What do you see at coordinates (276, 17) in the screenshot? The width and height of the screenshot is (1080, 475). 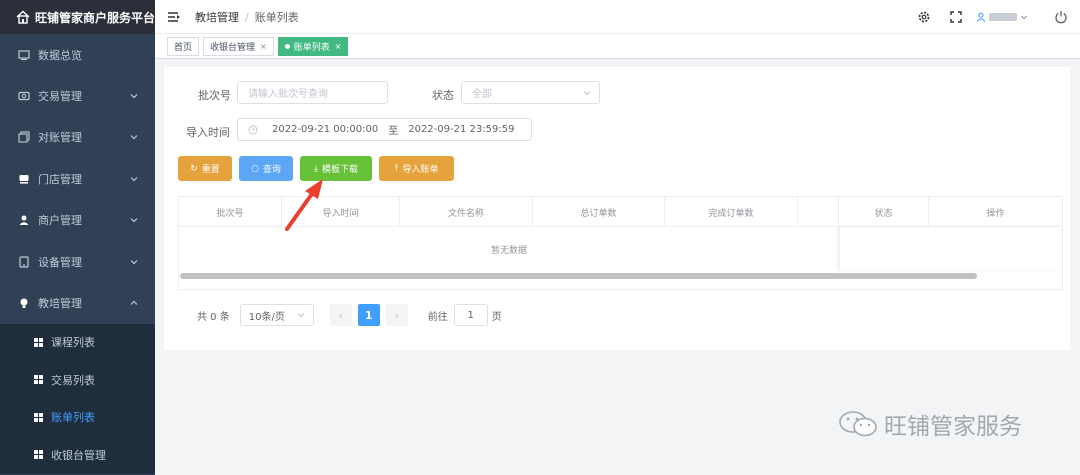 I see `breadcrumb-current: 账单列表` at bounding box center [276, 17].